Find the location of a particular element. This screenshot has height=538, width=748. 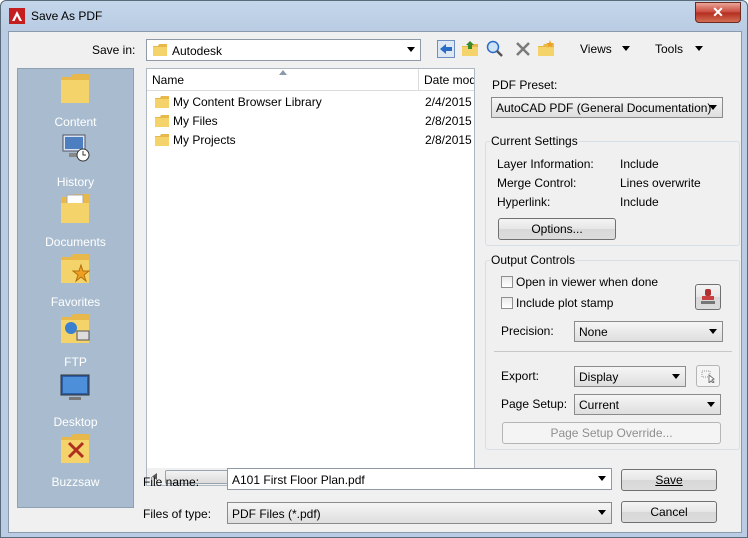

open-in-viewer-label: Open in viewer when done is located at coordinates (587, 282).